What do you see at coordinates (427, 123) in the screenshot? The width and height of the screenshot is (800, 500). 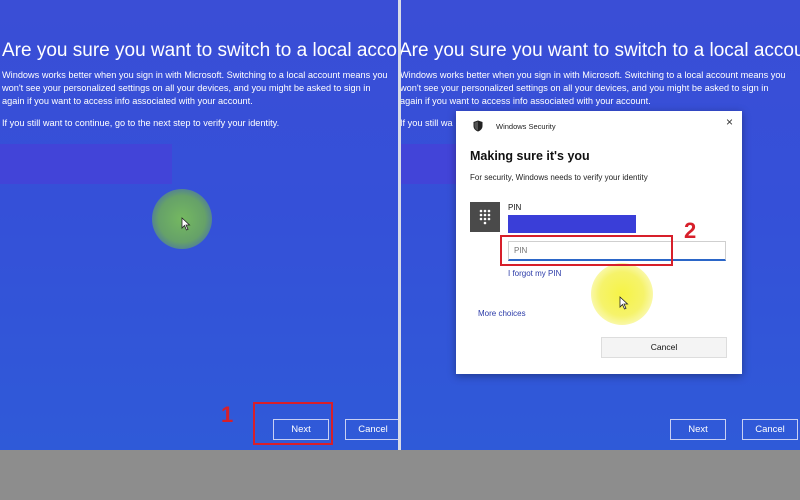 I see `page-note-text: If you still wa` at bounding box center [427, 123].